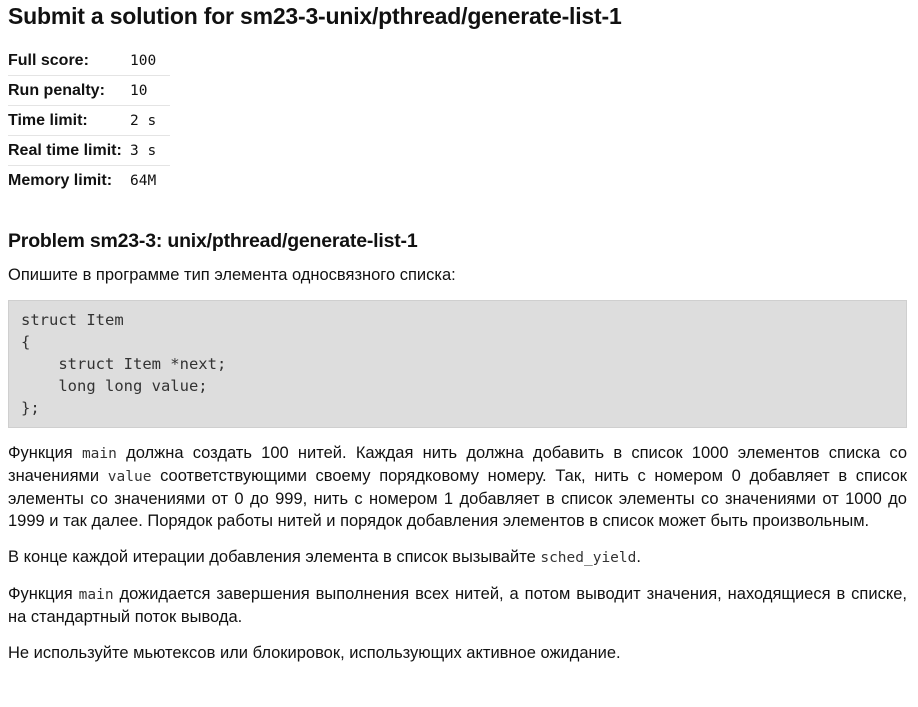  Describe the element at coordinates (150, 150) in the screenshot. I see `limit-value: 3 s` at that location.